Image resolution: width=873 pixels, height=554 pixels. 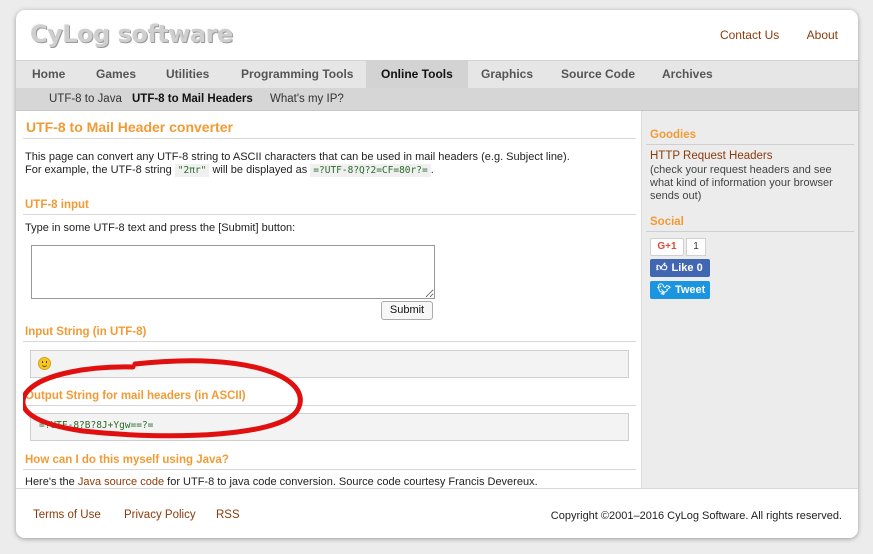 What do you see at coordinates (116, 74) in the screenshot?
I see `nav-item-games: Games` at bounding box center [116, 74].